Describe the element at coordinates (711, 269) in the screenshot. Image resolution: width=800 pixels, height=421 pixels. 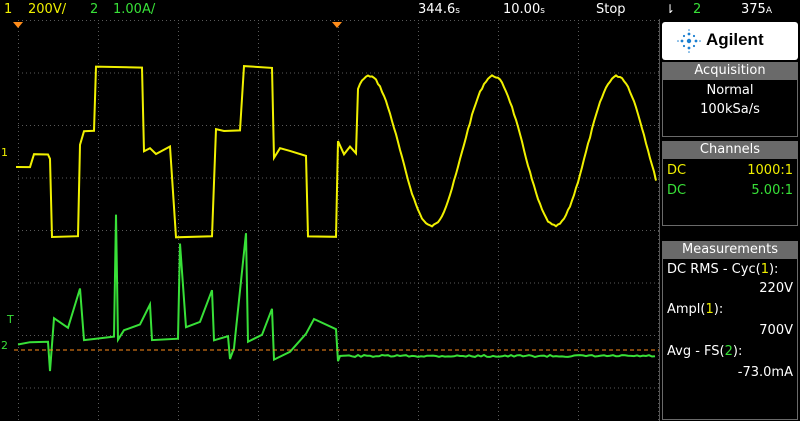
I see `measurement-1-name: DC RMS - Cyc` at that location.